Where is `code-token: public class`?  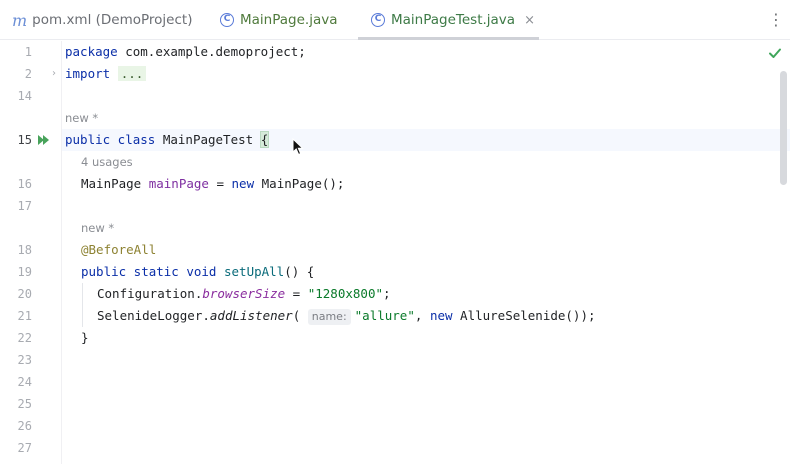
code-token: public class is located at coordinates (114, 139).